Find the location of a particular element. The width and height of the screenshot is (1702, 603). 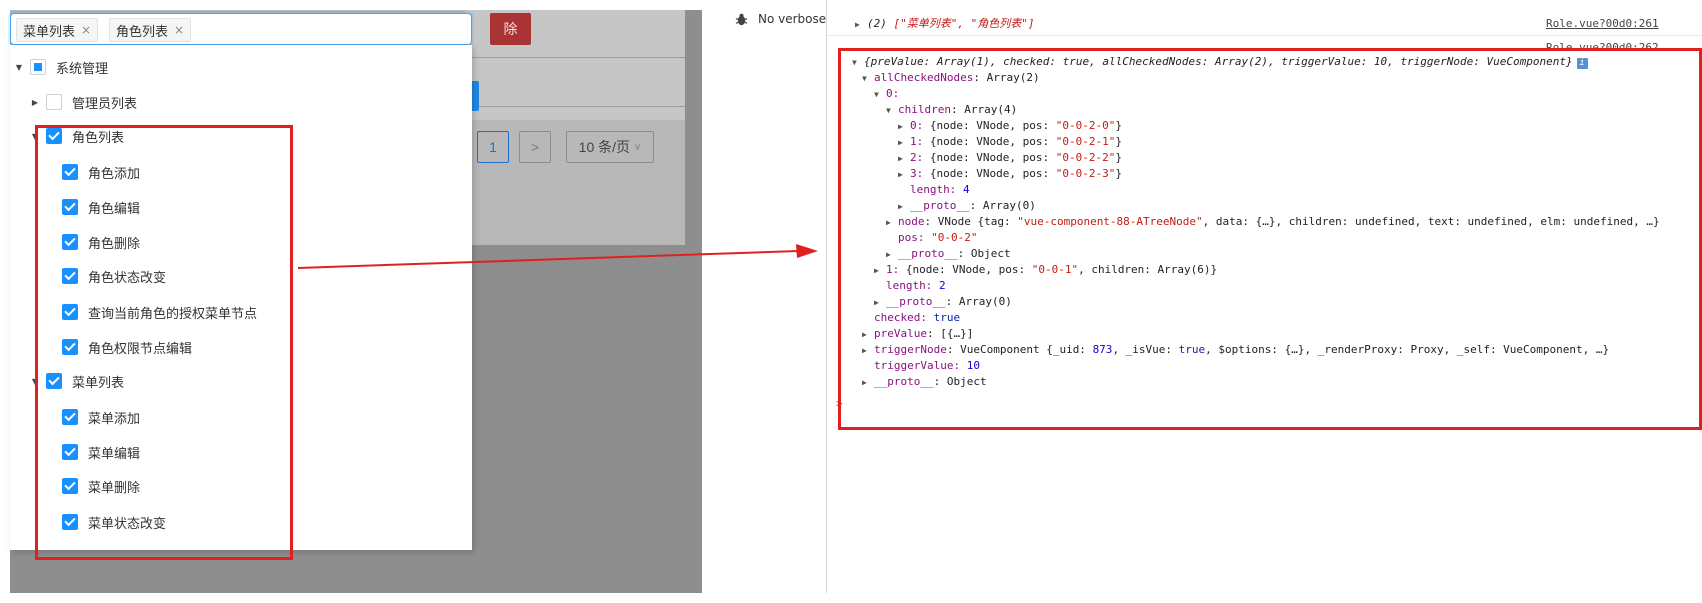

tree-node: ▶ 管理员列表 is located at coordinates (73, 102).